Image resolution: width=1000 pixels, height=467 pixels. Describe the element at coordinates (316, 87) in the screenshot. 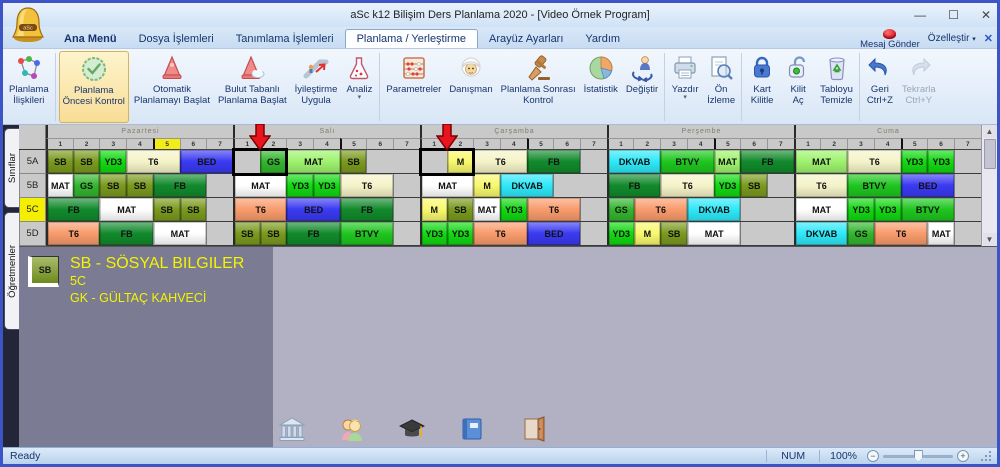

I see `ribbon-button-escalator: İyileştirme Uygula` at that location.